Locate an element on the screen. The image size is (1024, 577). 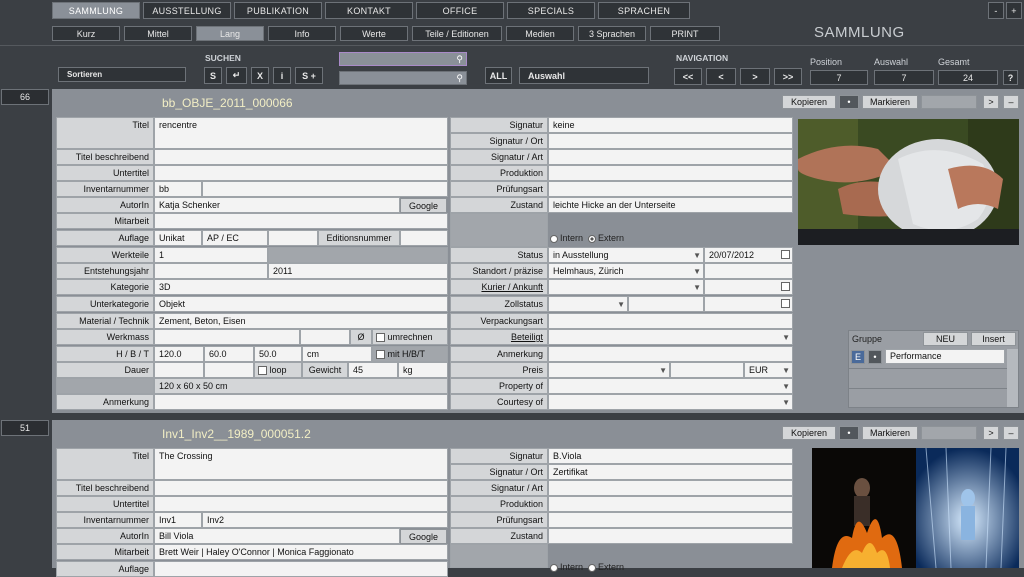
field-auflage: Unikat is located at coordinates (178, 238).